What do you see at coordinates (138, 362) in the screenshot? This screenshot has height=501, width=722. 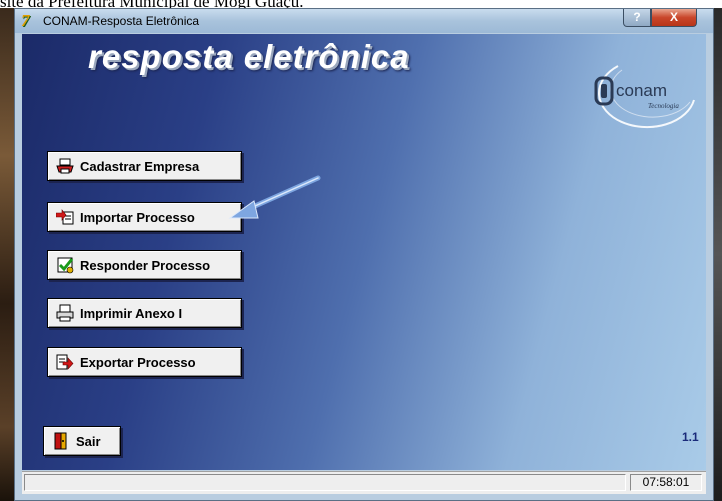 I see `exportar-processo-label: Exportar Processo` at bounding box center [138, 362].